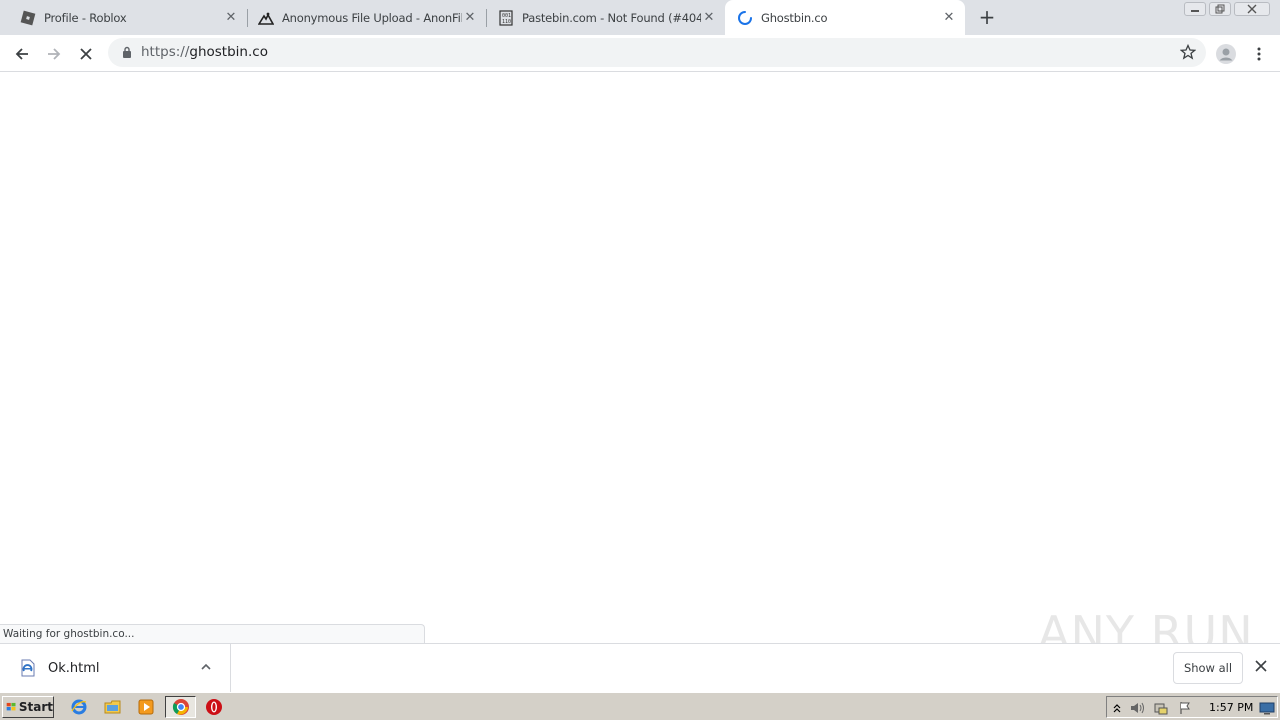 The width and height of the screenshot is (1280, 720). What do you see at coordinates (745, 18) in the screenshot?
I see `loading-spinner-icon` at bounding box center [745, 18].